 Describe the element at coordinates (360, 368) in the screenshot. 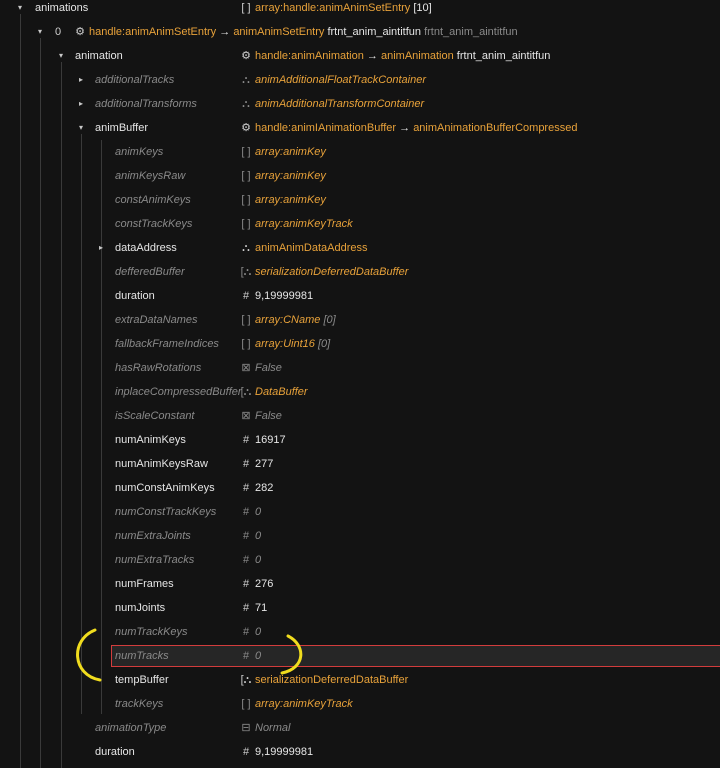

I see `tree-row: hasRawRotations ⊠ False` at that location.